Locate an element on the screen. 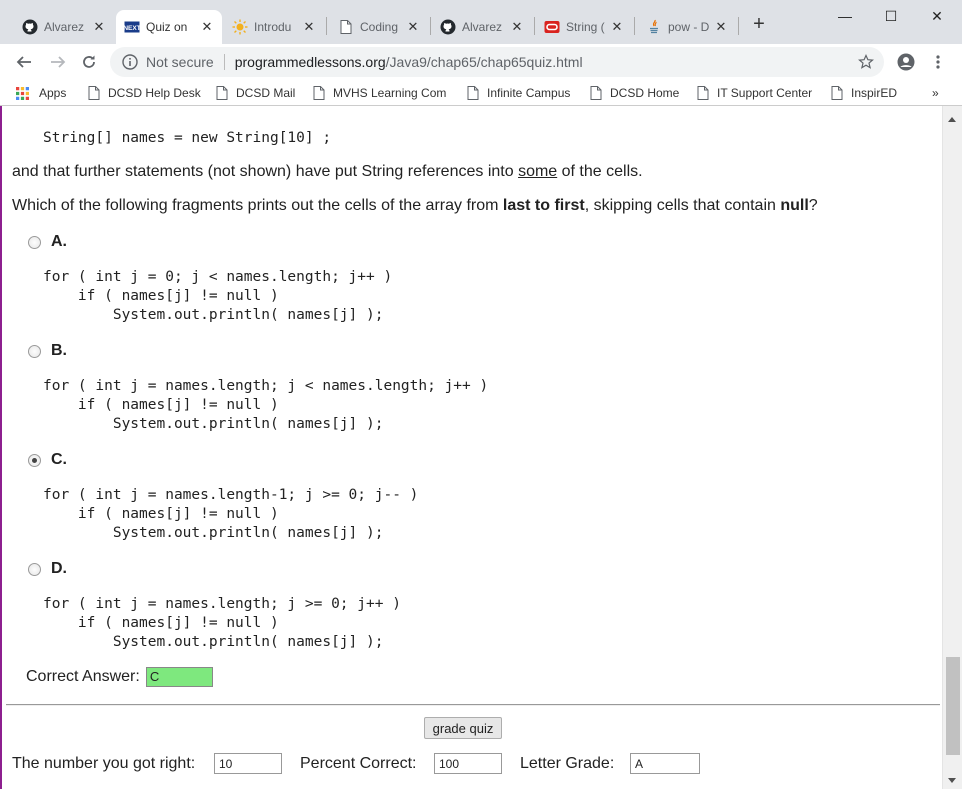 The image size is (962, 789). option-a: A. is located at coordinates (47, 242).